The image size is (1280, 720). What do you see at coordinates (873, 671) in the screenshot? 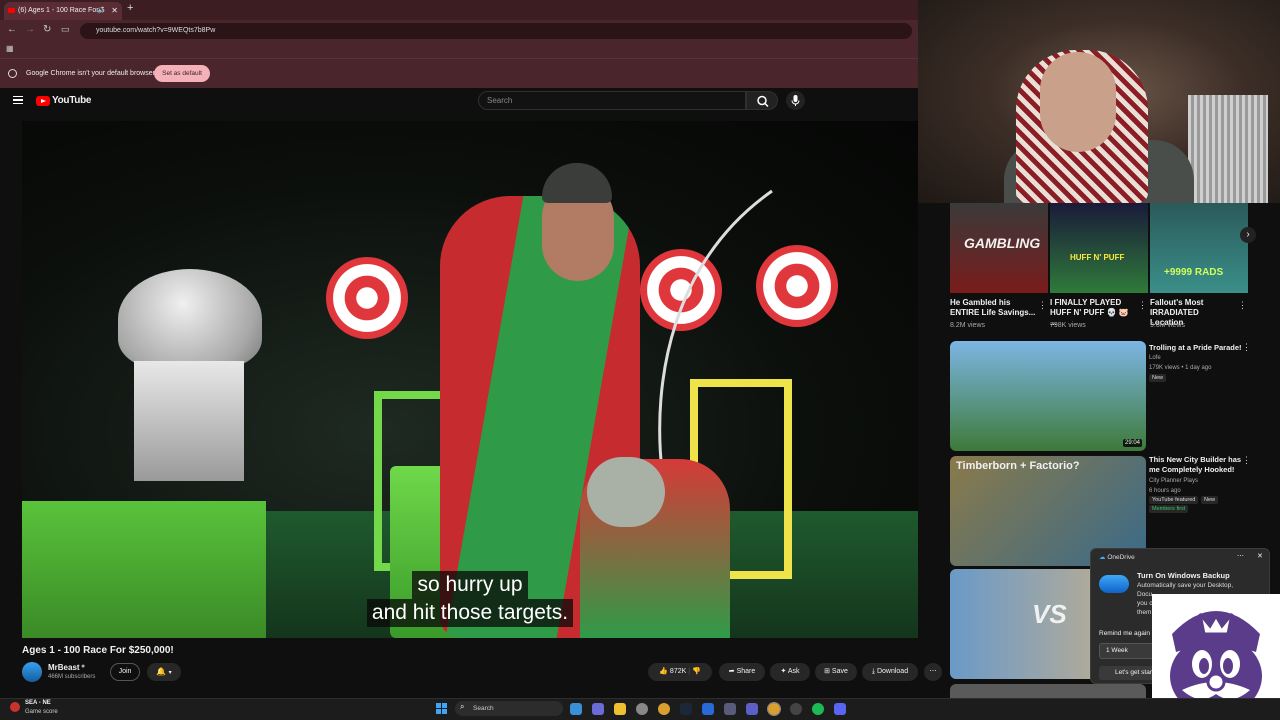
I see `download-icon: ⤓` at bounding box center [873, 671].